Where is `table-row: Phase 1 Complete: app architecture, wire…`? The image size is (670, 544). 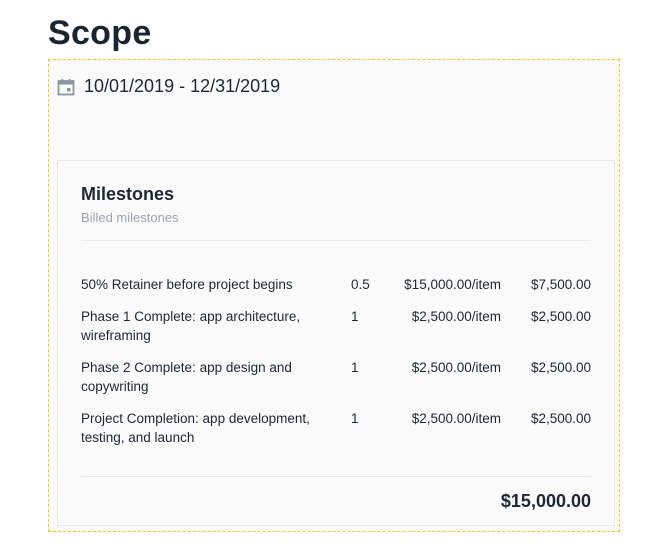
table-row: Phase 1 Complete: app architecture, wire… is located at coordinates (336, 326).